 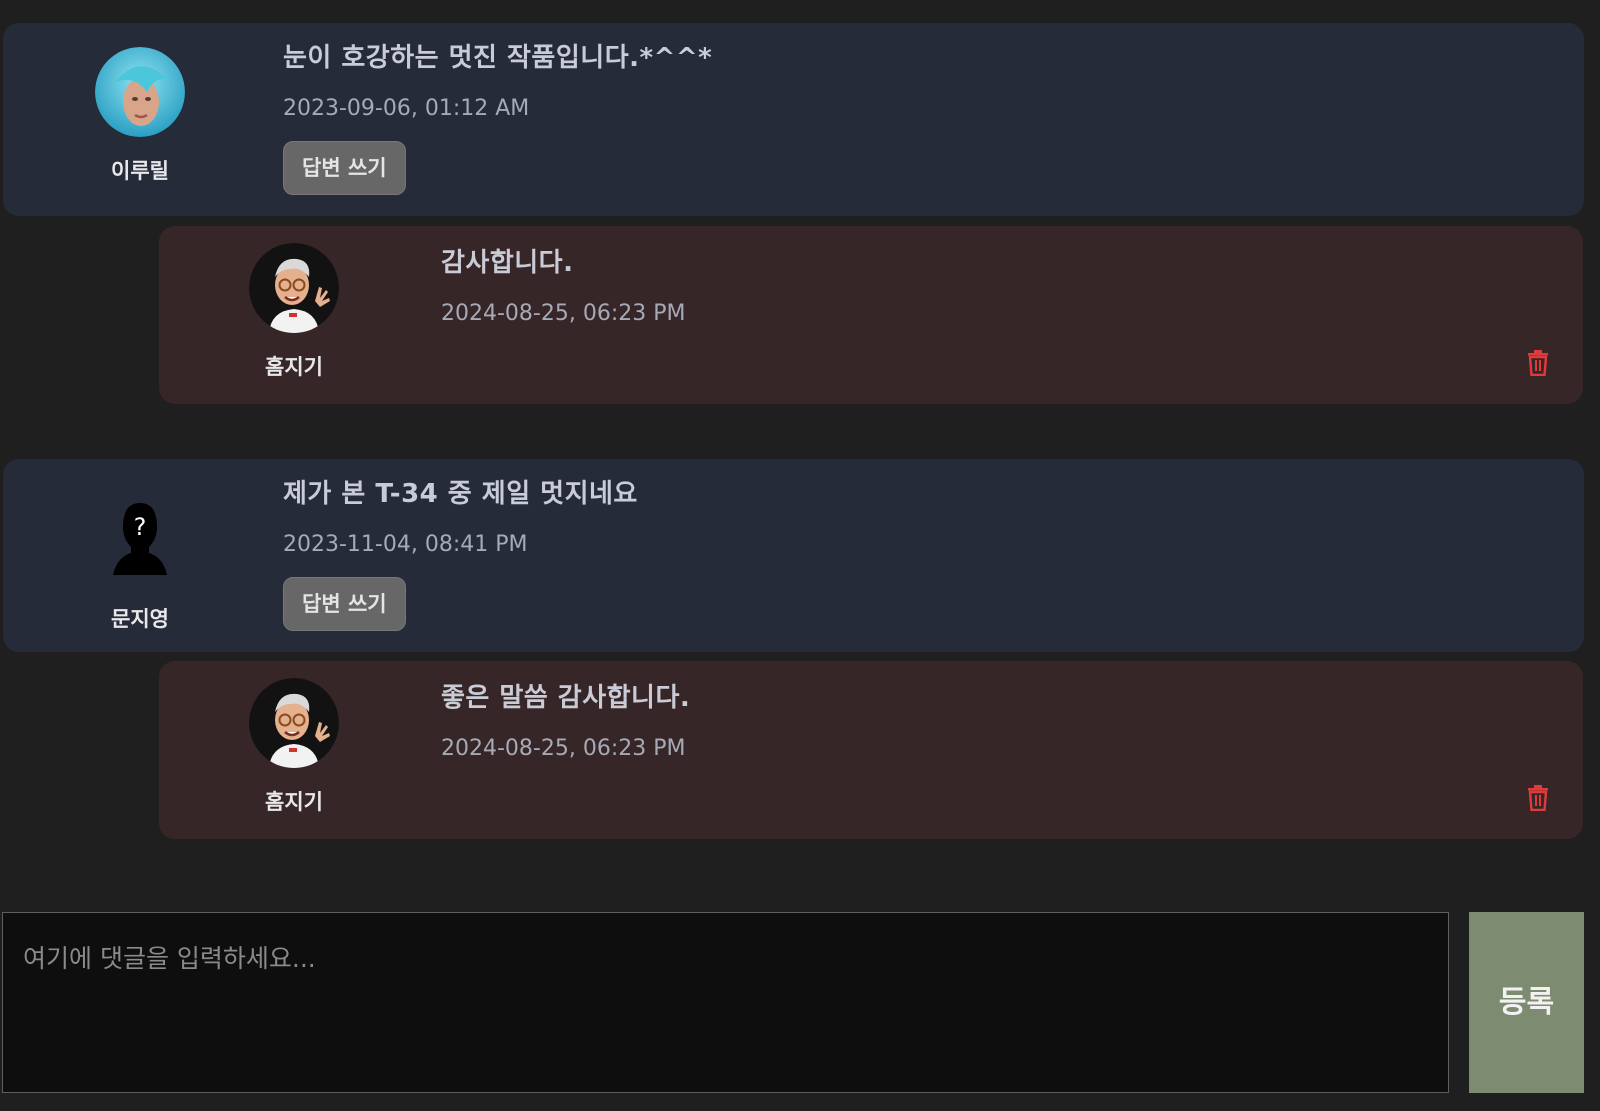 What do you see at coordinates (566, 698) in the screenshot?
I see `reply-text: 좋은 말씀 감사합니다.` at bounding box center [566, 698].